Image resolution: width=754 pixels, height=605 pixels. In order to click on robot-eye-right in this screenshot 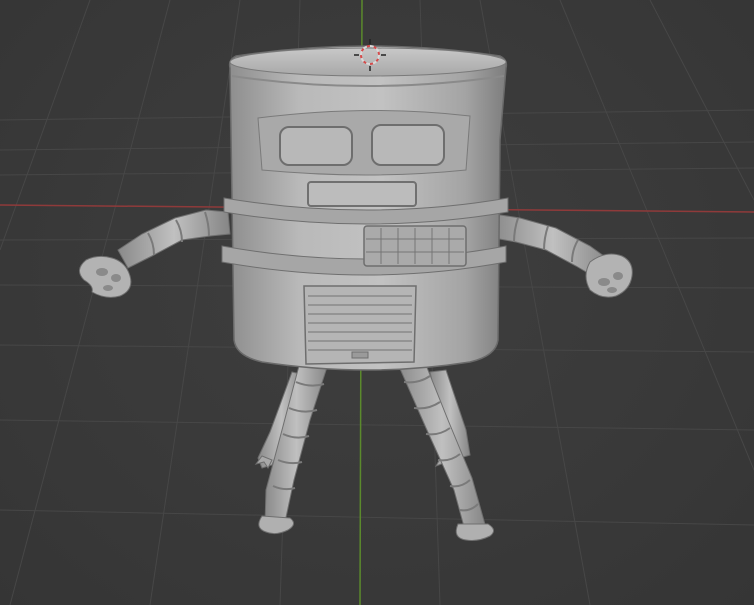, I will do `click(408, 145)`.